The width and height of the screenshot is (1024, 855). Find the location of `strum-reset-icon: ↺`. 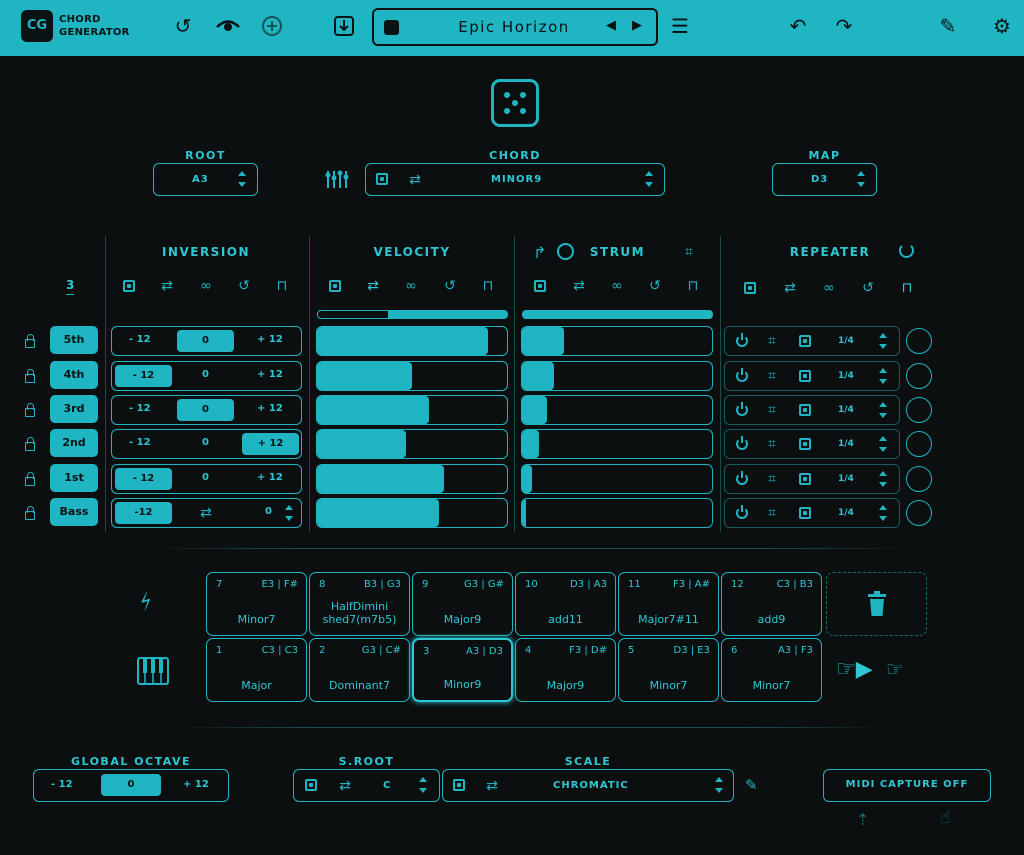

strum-reset-icon: ↺ is located at coordinates (655, 286).